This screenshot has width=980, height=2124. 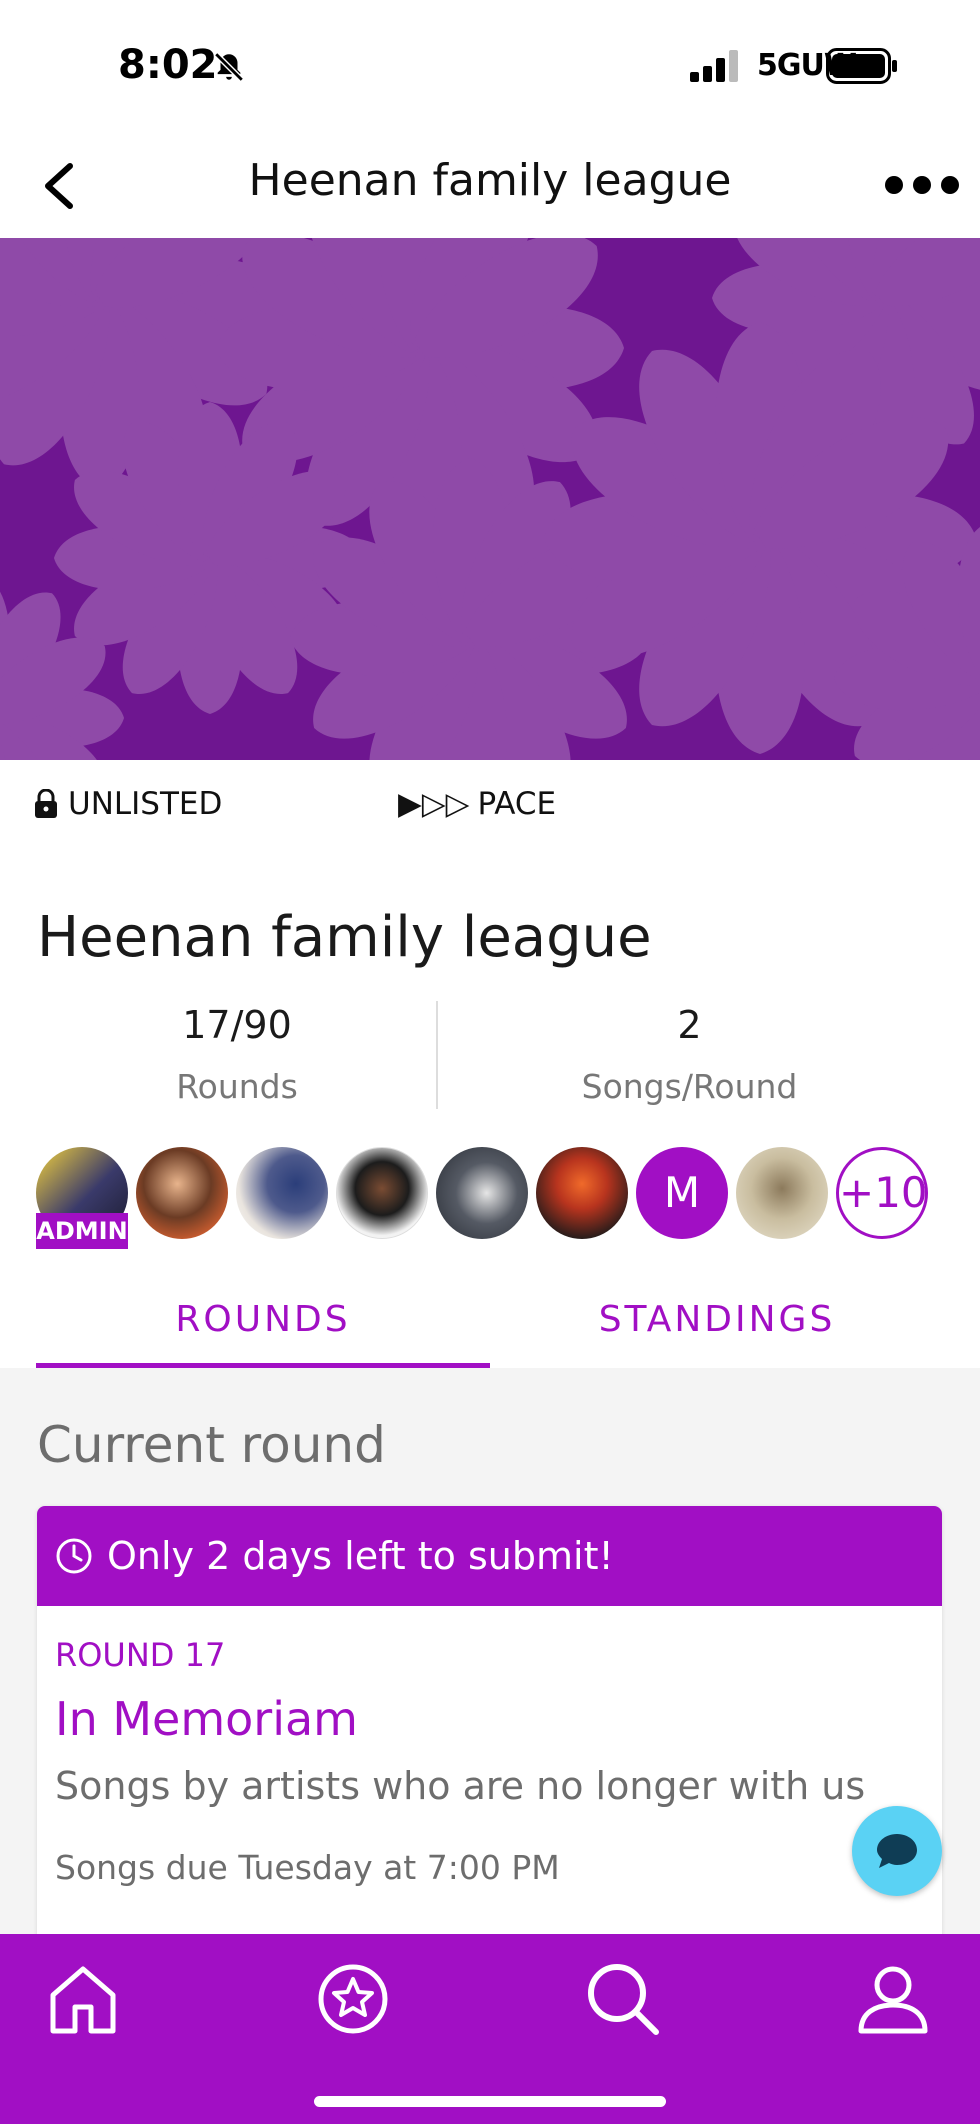 I want to click on chat-button, so click(x=897, y=1851).